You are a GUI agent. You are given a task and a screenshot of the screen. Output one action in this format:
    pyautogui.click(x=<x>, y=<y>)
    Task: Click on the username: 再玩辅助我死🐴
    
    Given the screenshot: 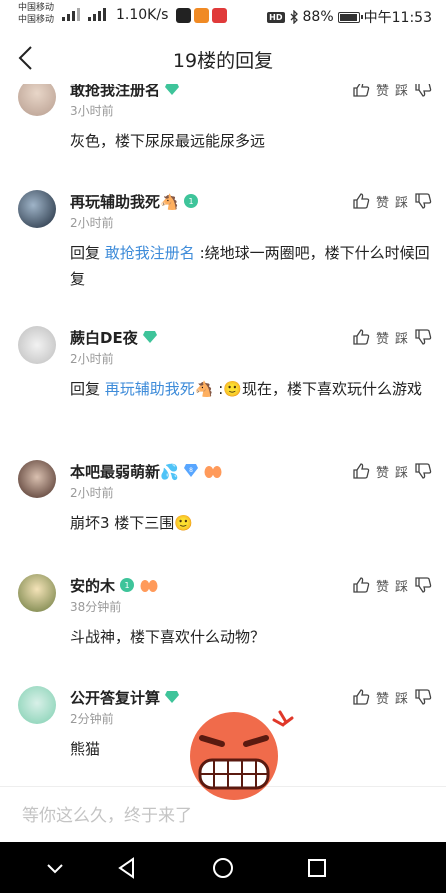 What is the action you would take?
    pyautogui.click(x=124, y=201)
    